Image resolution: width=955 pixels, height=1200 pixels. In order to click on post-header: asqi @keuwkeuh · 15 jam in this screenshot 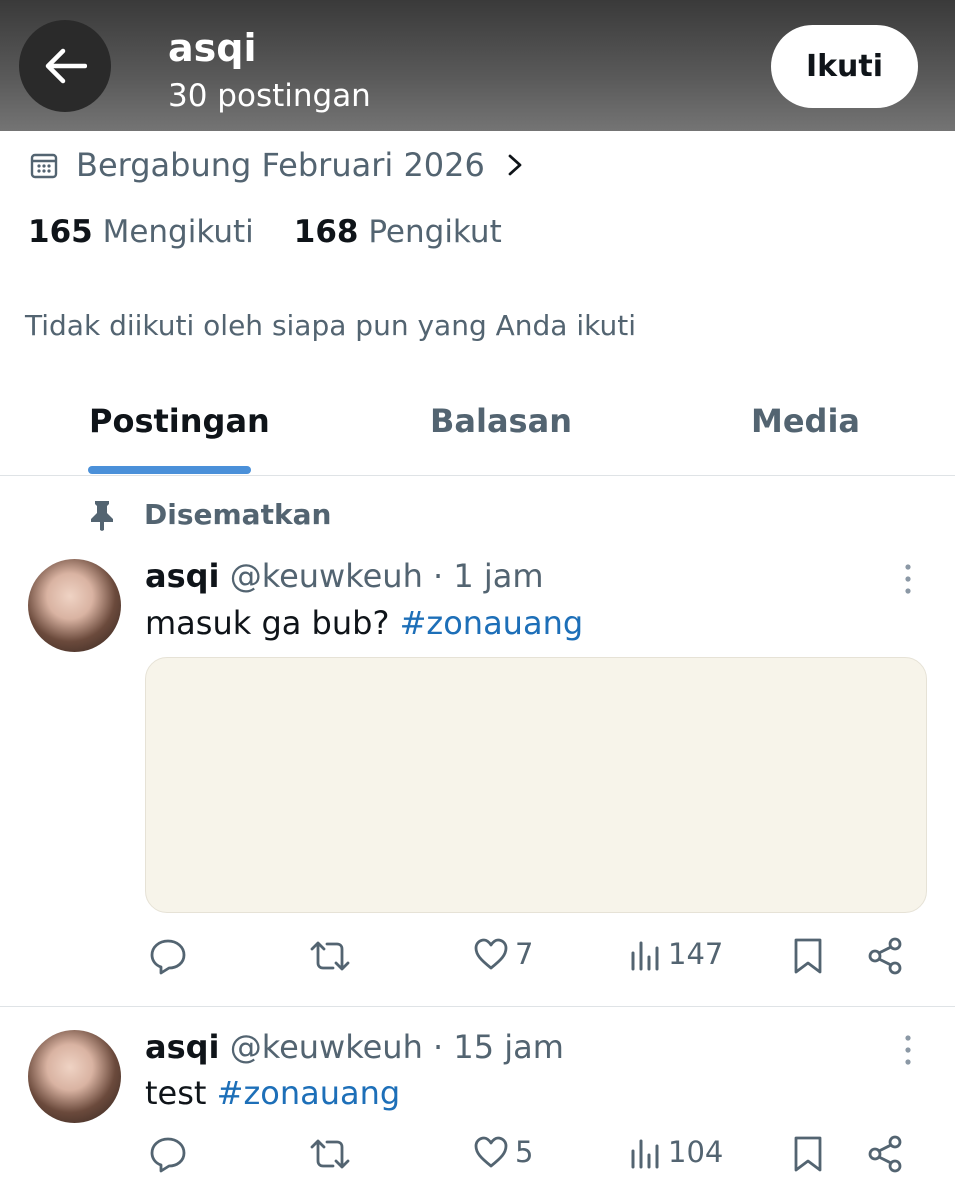, I will do `click(354, 1047)`.